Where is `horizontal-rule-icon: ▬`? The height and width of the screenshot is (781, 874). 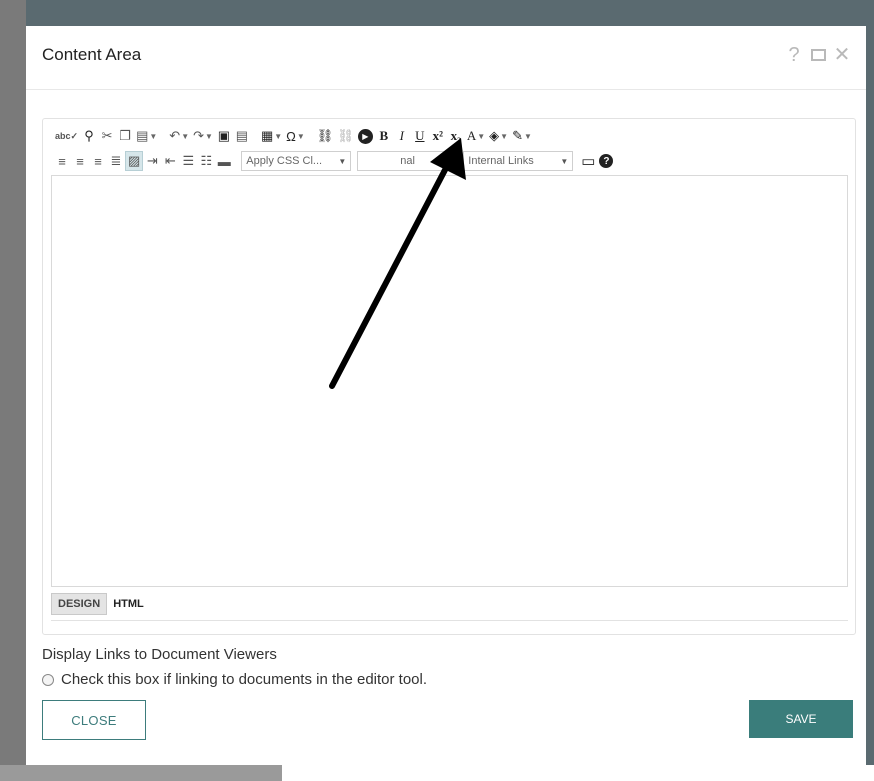
horizontal-rule-icon: ▬ is located at coordinates (224, 161).